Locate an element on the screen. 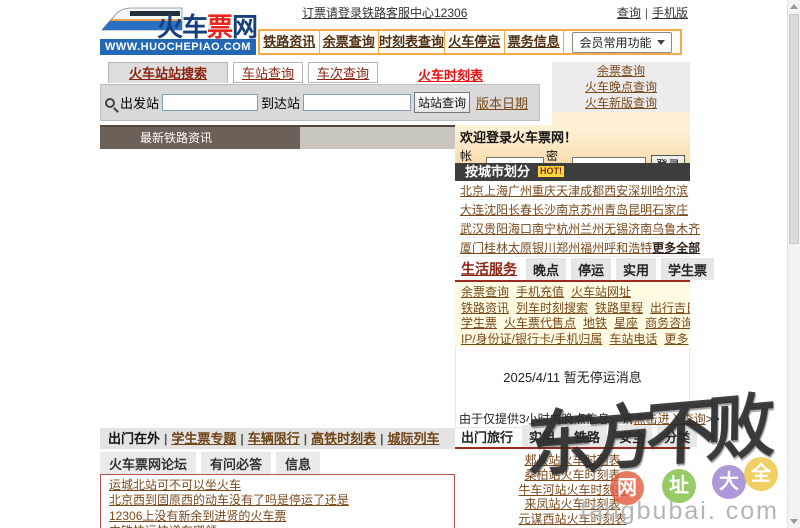  travel-tab: 分类 is located at coordinates (677, 436).